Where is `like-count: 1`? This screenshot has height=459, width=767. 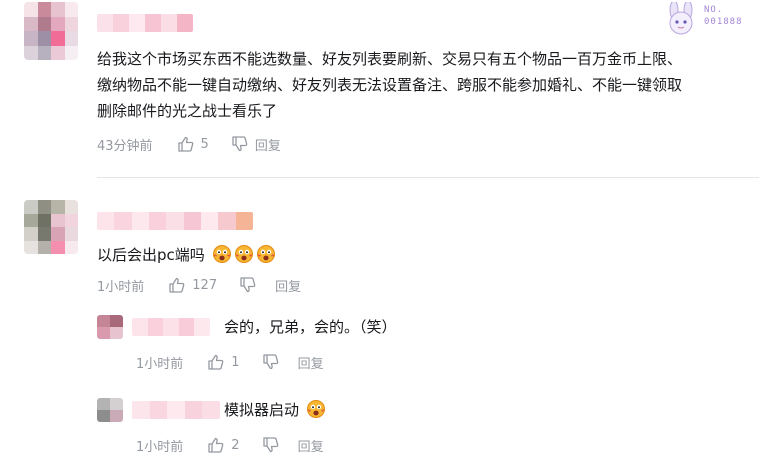
like-count: 1 is located at coordinates (235, 362).